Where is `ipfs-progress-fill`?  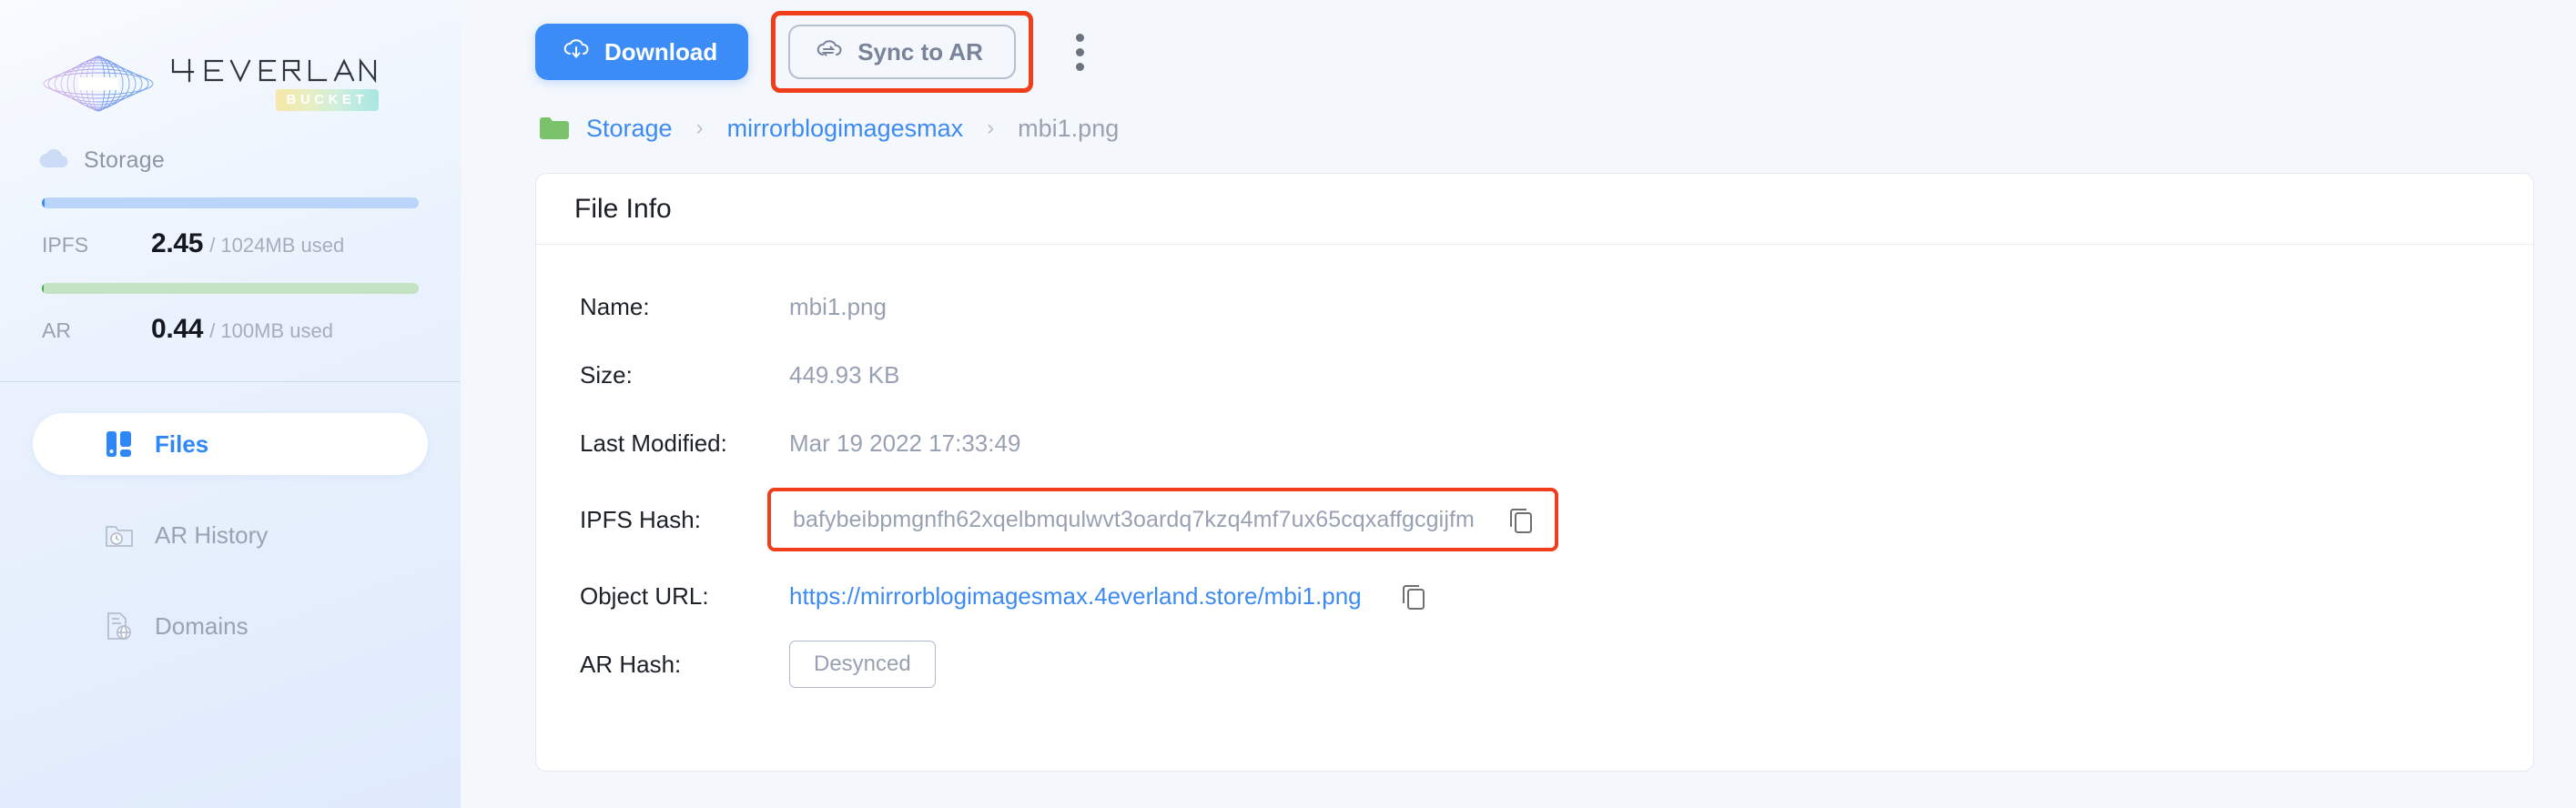 ipfs-progress-fill is located at coordinates (44, 203).